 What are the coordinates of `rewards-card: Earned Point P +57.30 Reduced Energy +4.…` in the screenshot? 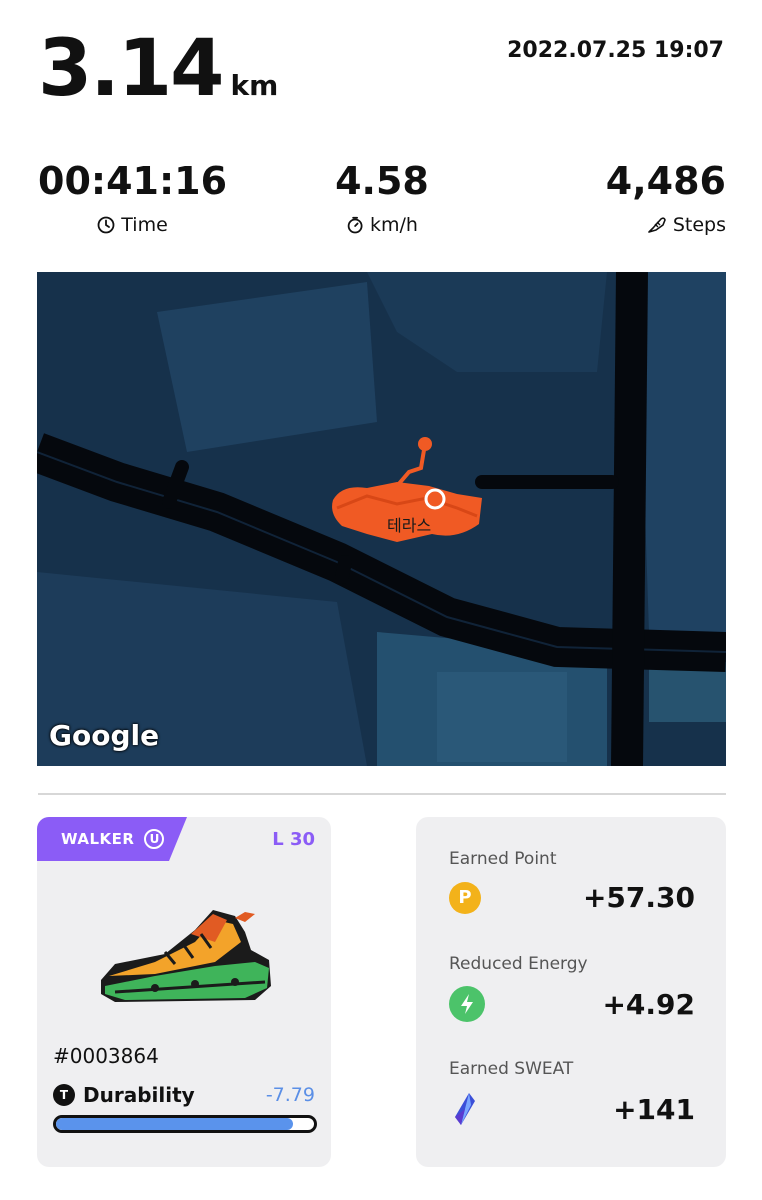 It's located at (571, 992).